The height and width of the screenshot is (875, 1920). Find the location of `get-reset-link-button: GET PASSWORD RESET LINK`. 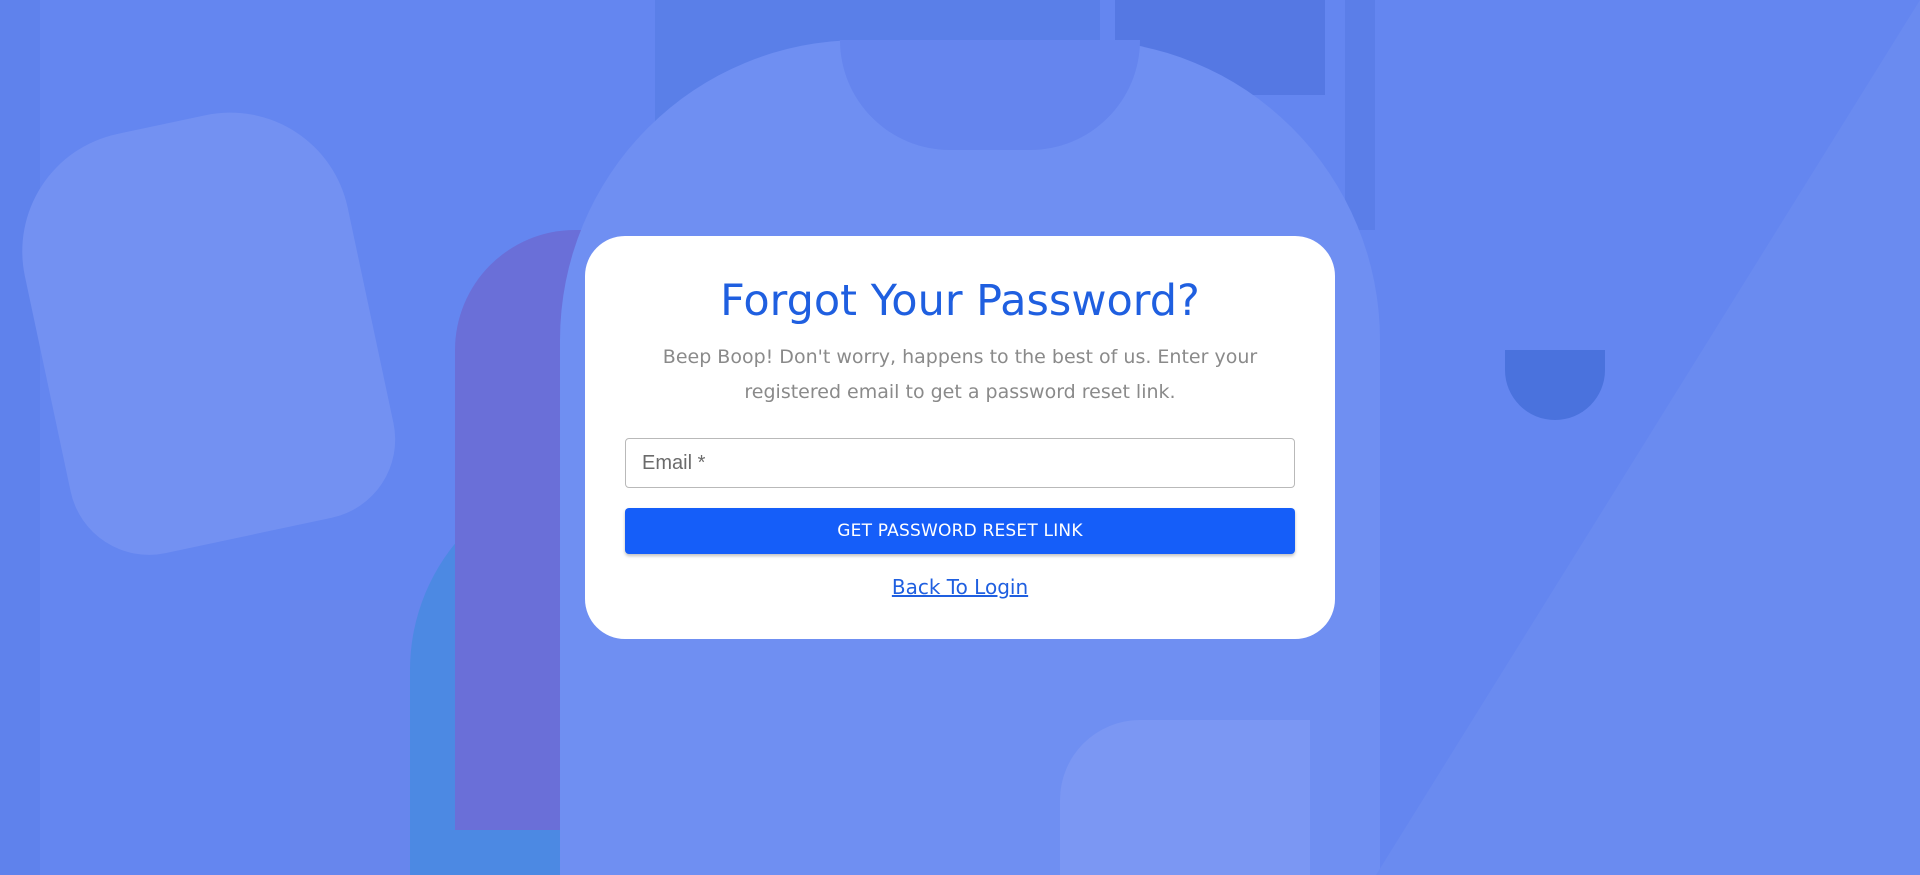

get-reset-link-button: GET PASSWORD RESET LINK is located at coordinates (960, 531).